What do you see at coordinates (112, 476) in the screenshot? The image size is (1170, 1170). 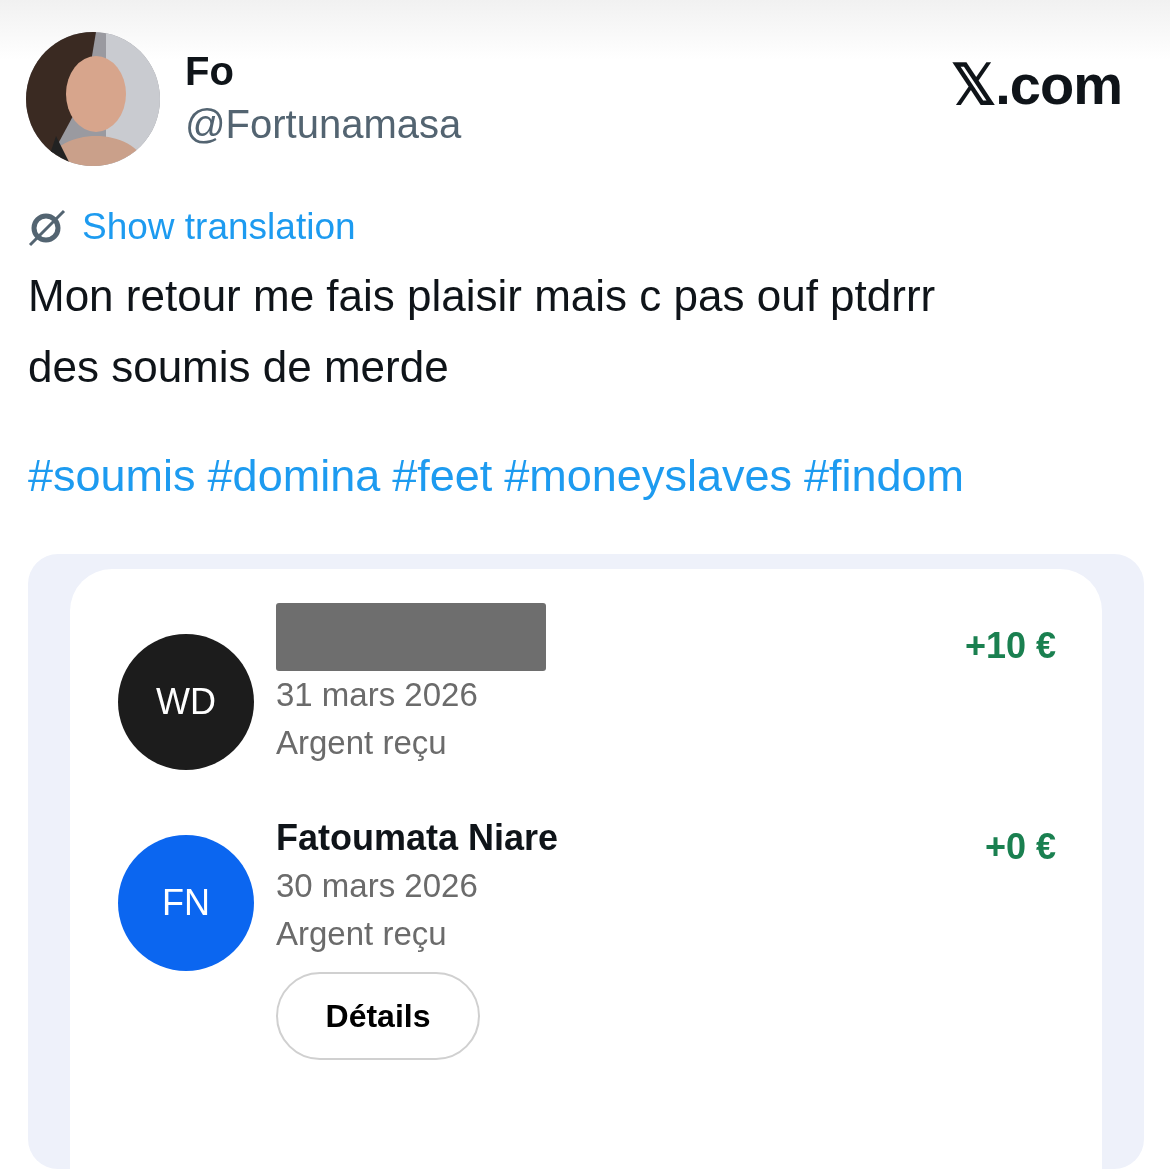 I see `hashtag-link: #soumis` at bounding box center [112, 476].